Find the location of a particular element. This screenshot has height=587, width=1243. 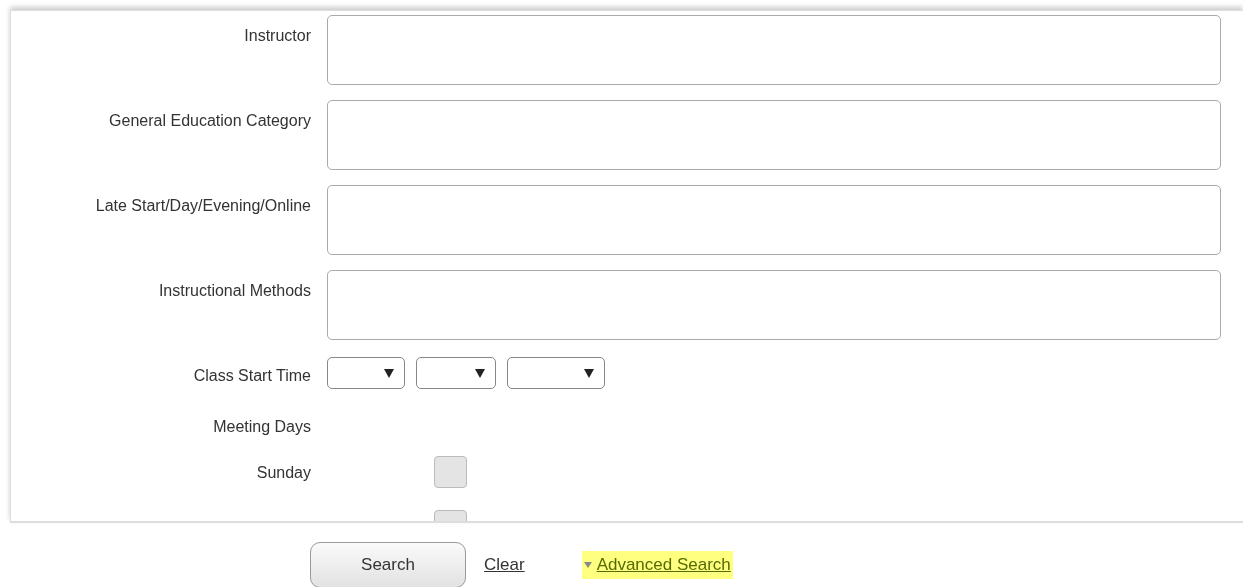

clear-link: Clear is located at coordinates (504, 565).